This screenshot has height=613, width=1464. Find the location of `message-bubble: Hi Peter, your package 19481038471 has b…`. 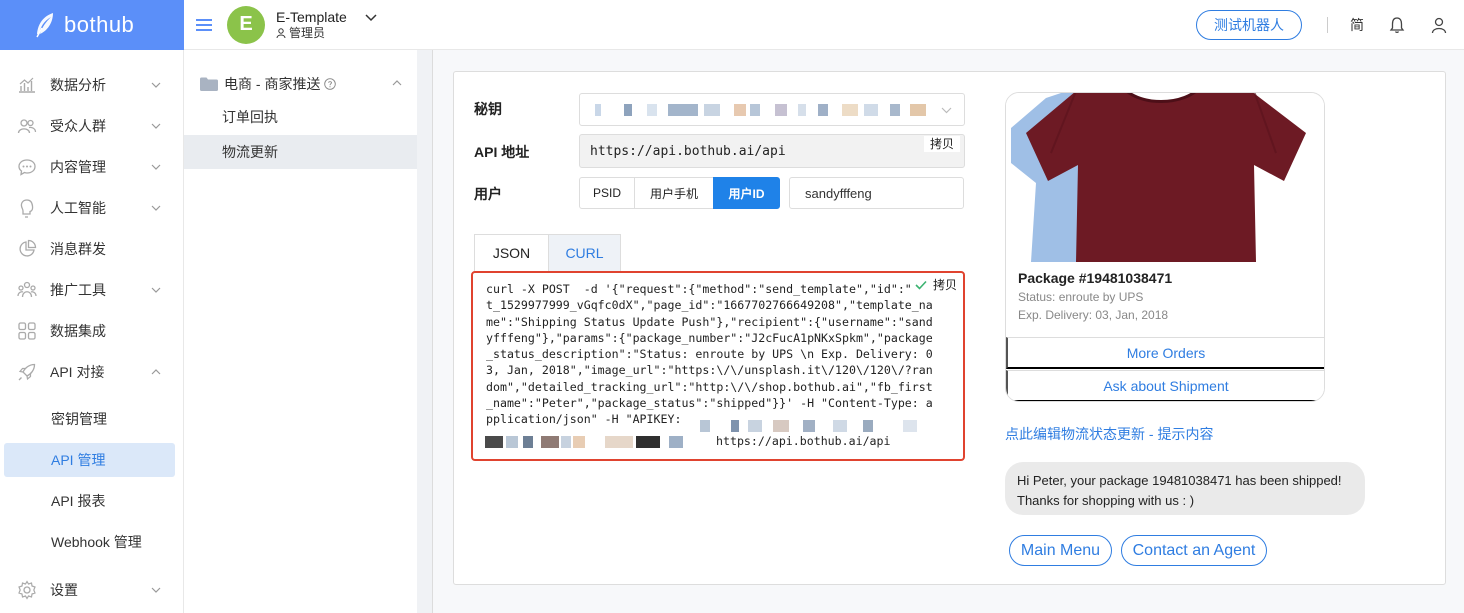

message-bubble: Hi Peter, your package 19481038471 has b… is located at coordinates (1185, 488).